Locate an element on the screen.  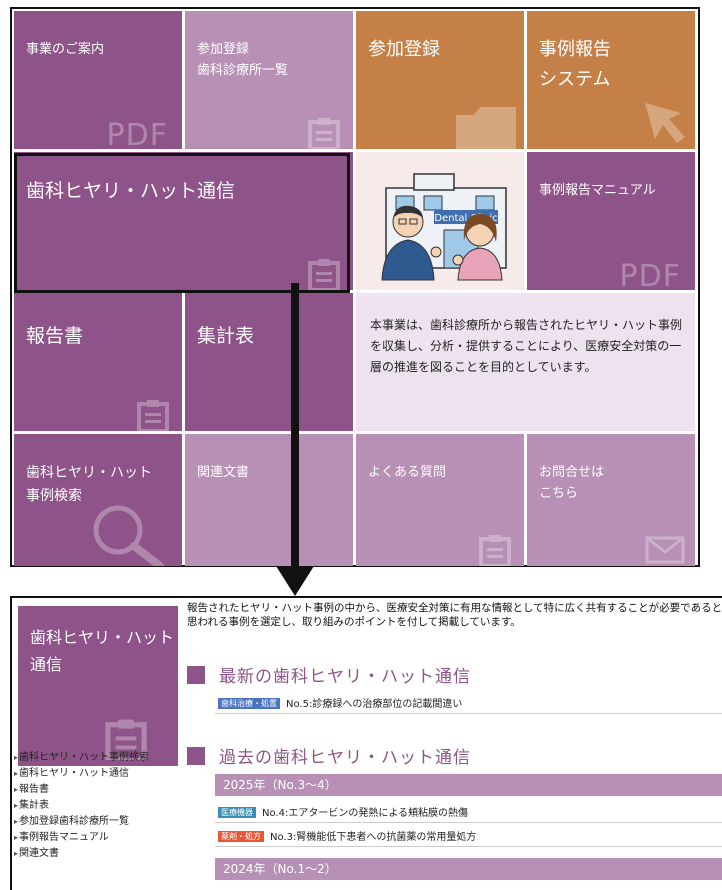
tile-faq: よくある質問 is located at coordinates (440, 500).